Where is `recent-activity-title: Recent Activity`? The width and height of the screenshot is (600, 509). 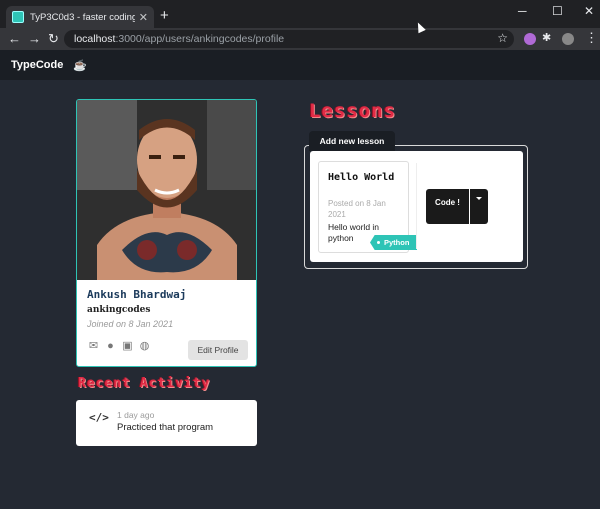 recent-activity-title: Recent Activity is located at coordinates (144, 383).